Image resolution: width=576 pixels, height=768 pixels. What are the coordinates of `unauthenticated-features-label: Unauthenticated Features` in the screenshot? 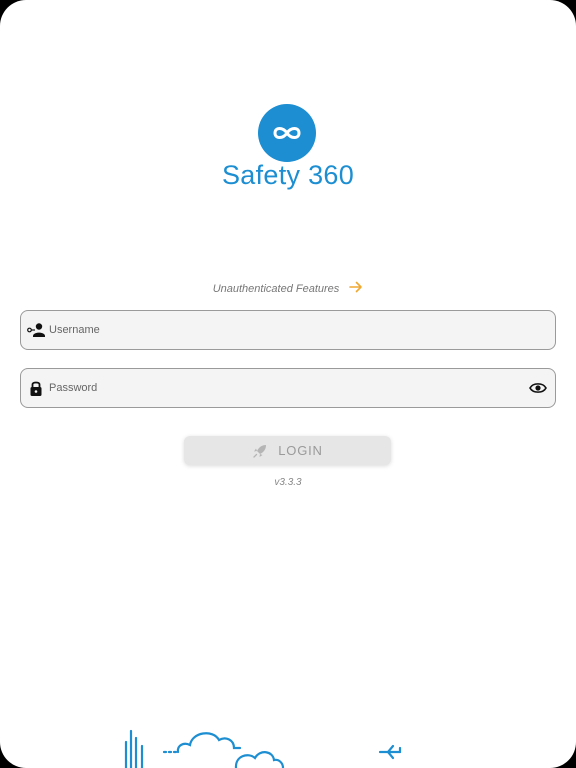 It's located at (276, 288).